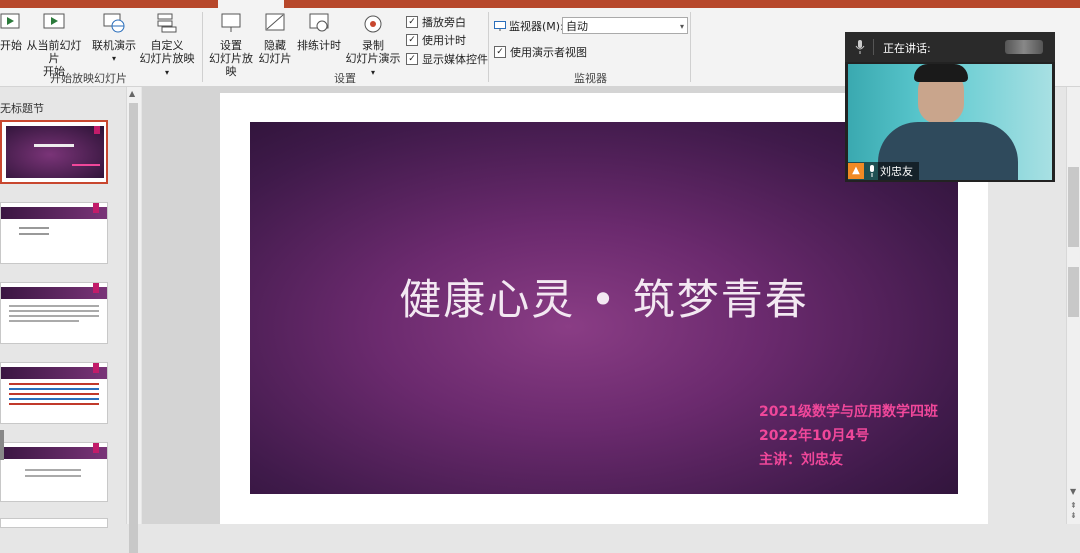 The width and height of the screenshot is (1080, 553). I want to click on page-up-icon: ⇞, so click(1073, 505).